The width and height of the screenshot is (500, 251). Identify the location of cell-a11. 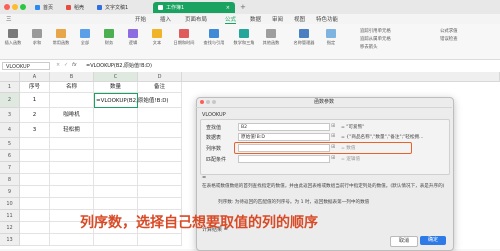
(35, 216).